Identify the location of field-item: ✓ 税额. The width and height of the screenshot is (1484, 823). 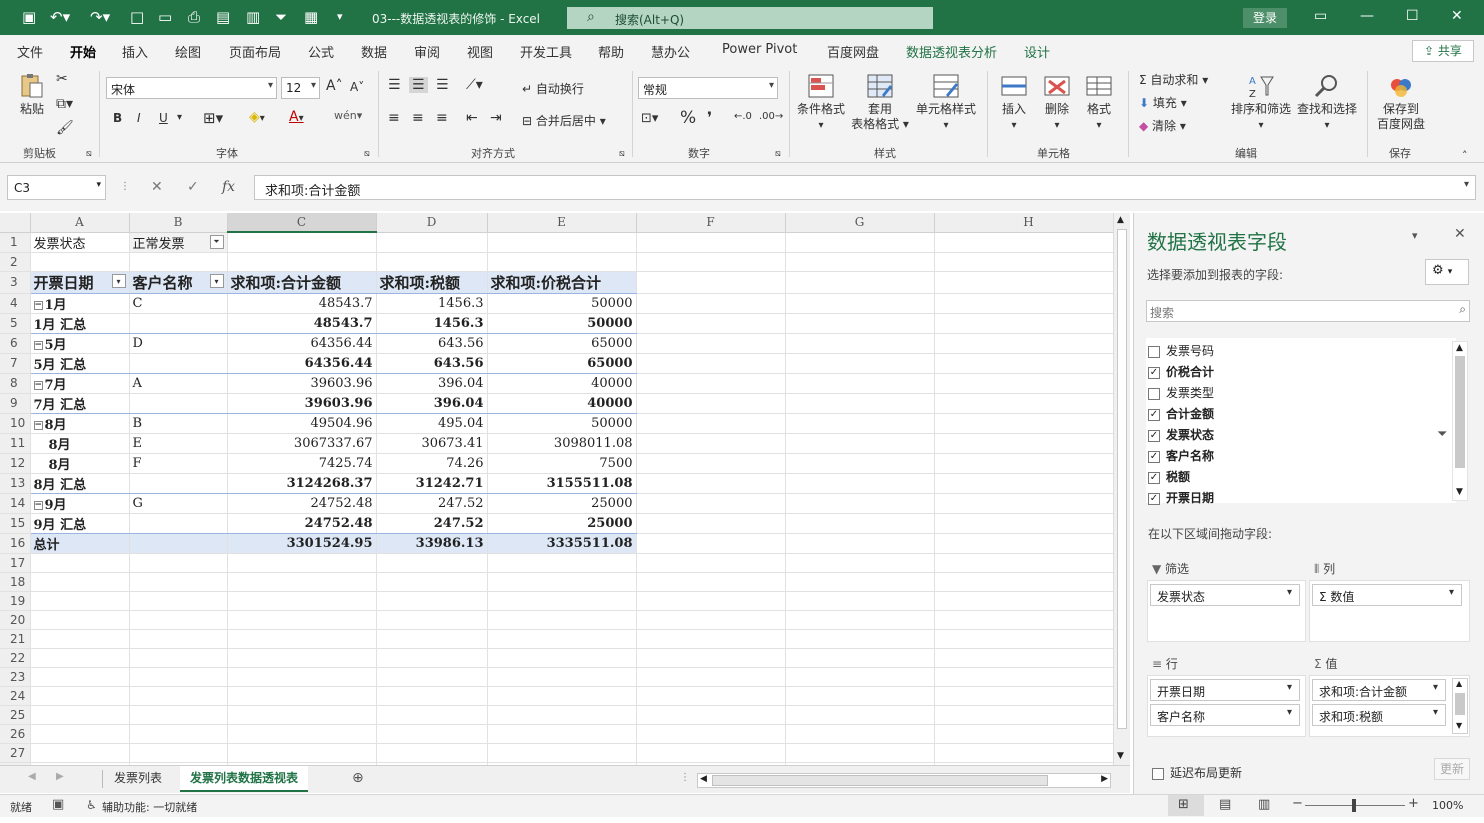
(1169, 476).